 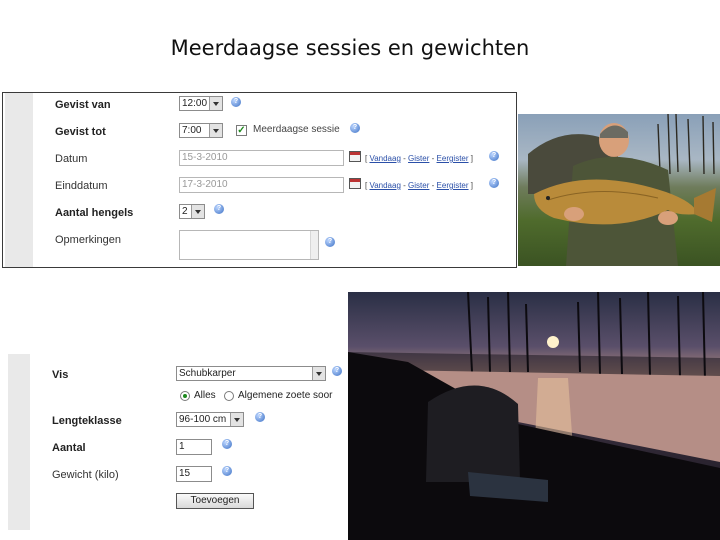 I want to click on aantal-label: Aantal, so click(x=69, y=448).